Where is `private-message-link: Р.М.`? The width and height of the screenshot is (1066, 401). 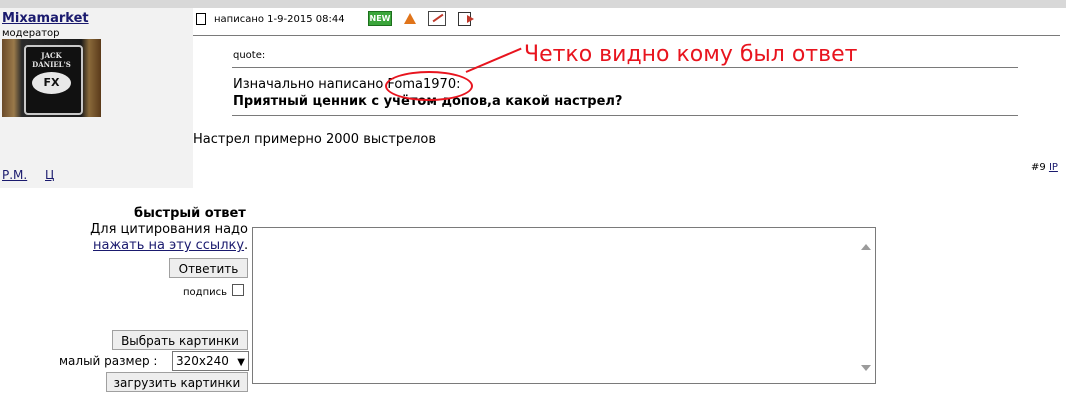 private-message-link: Р.М. is located at coordinates (14, 175).